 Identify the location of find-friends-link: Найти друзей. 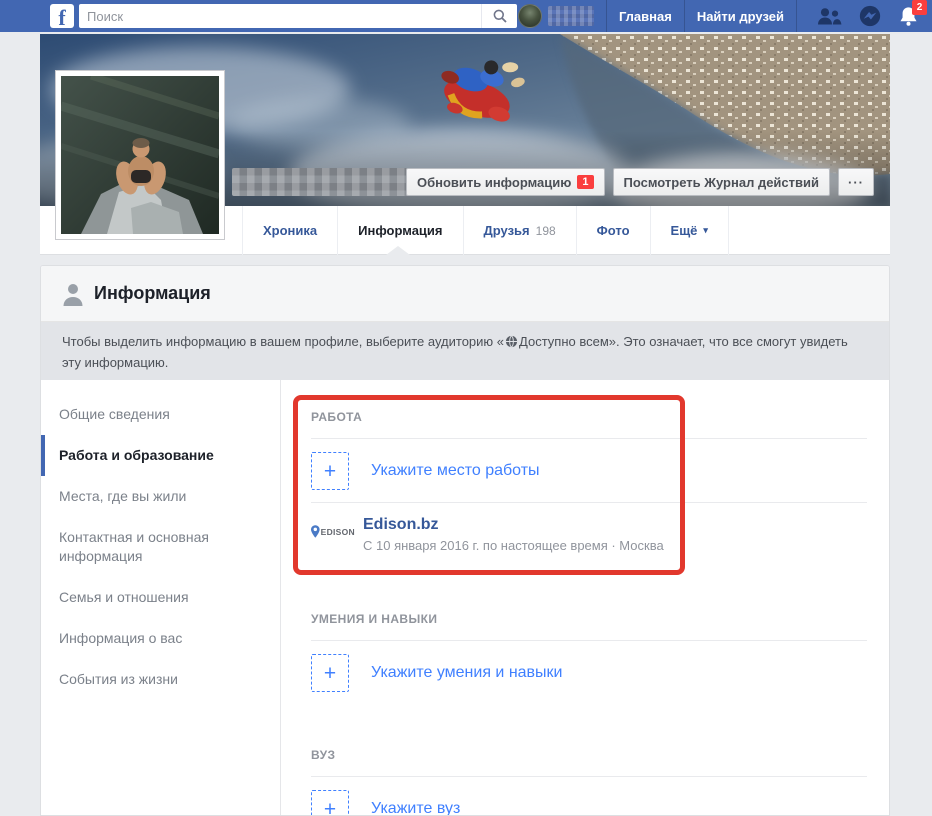
(740, 16).